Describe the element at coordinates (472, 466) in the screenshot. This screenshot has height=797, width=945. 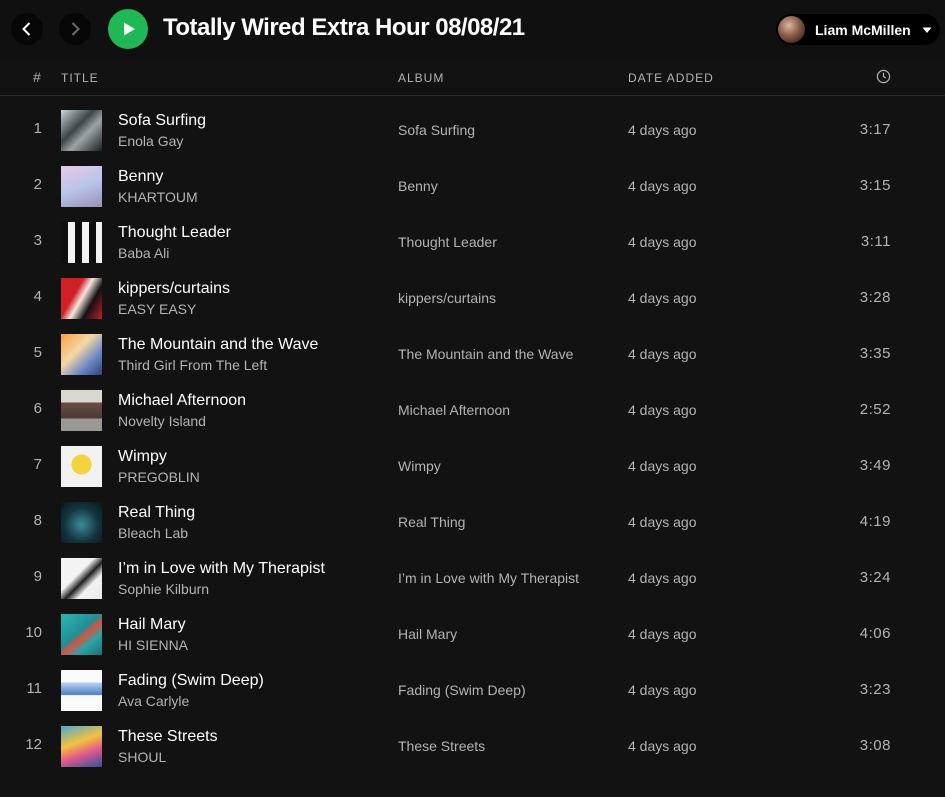
I see `track-row: 7 Wimpy PREGOBLIN Wimpy 4 days ago 3:49` at that location.